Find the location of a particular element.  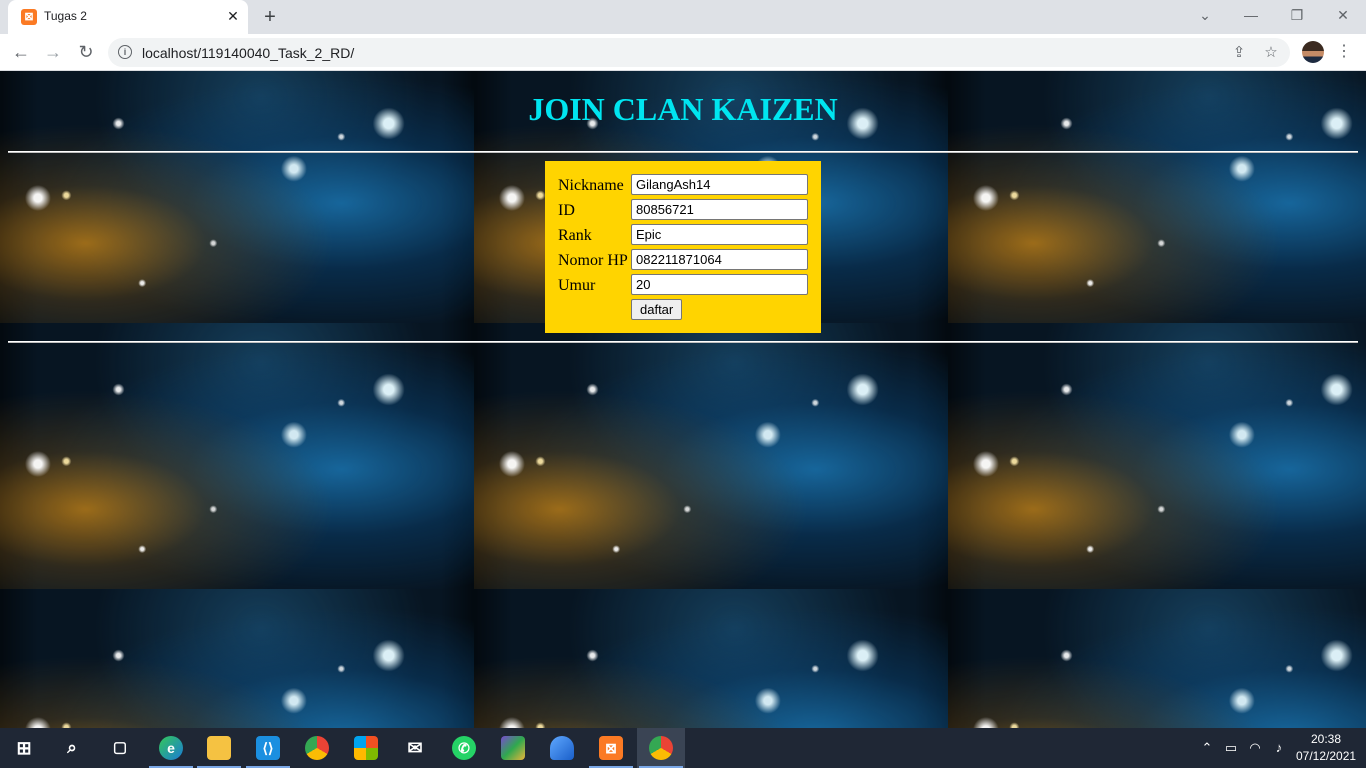

submit-button: daftar is located at coordinates (657, 309).